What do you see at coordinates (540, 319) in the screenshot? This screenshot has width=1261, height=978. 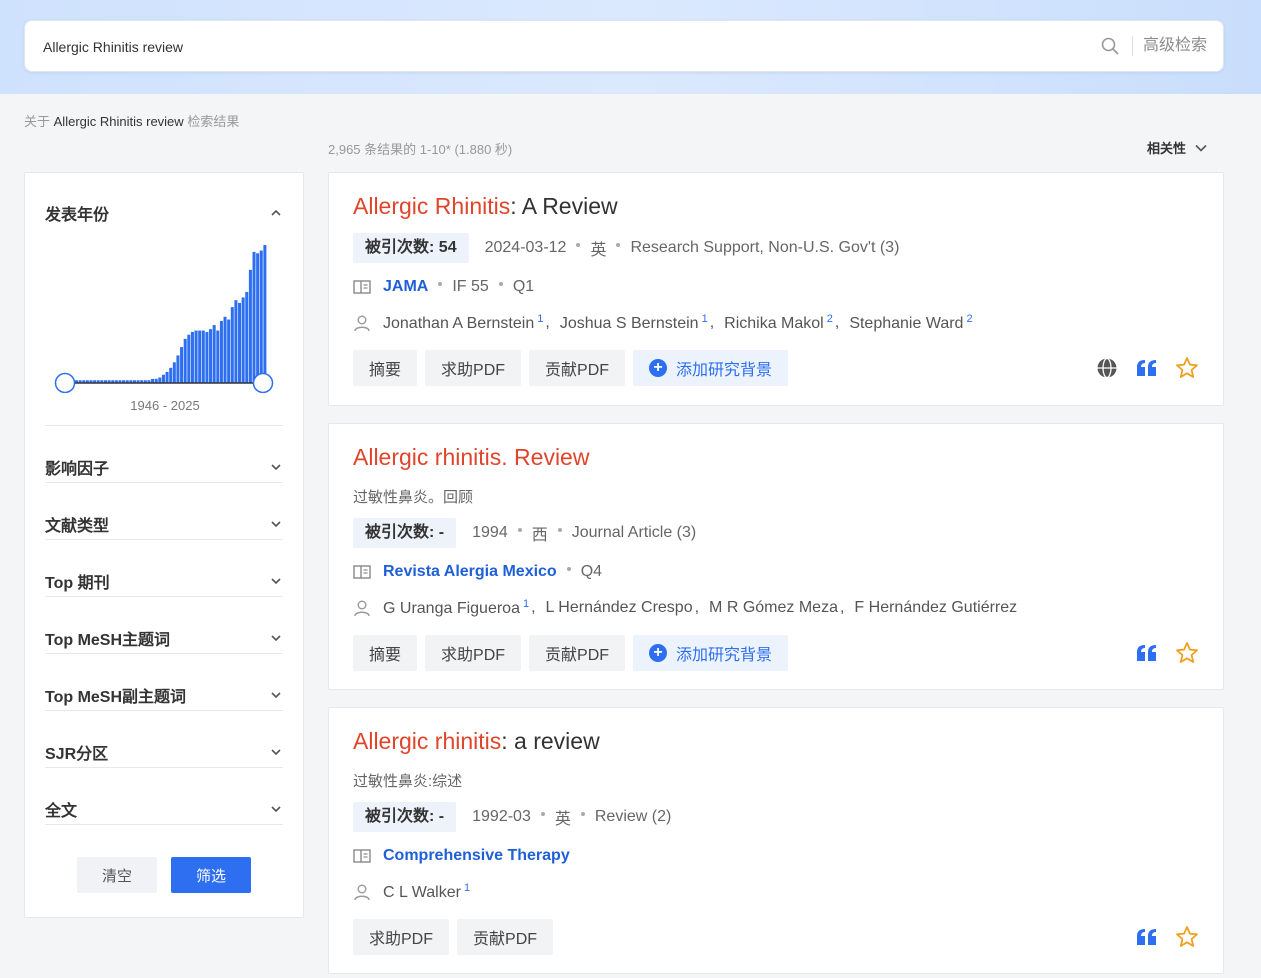 I see `affiliation-marker: 1` at bounding box center [540, 319].